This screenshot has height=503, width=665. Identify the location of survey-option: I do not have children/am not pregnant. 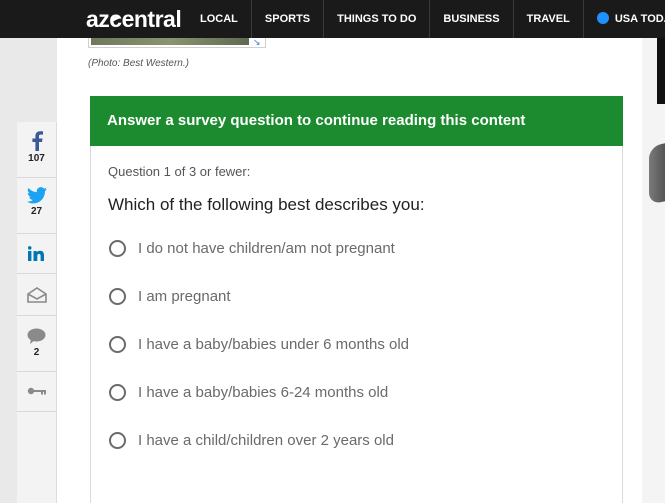
(252, 248).